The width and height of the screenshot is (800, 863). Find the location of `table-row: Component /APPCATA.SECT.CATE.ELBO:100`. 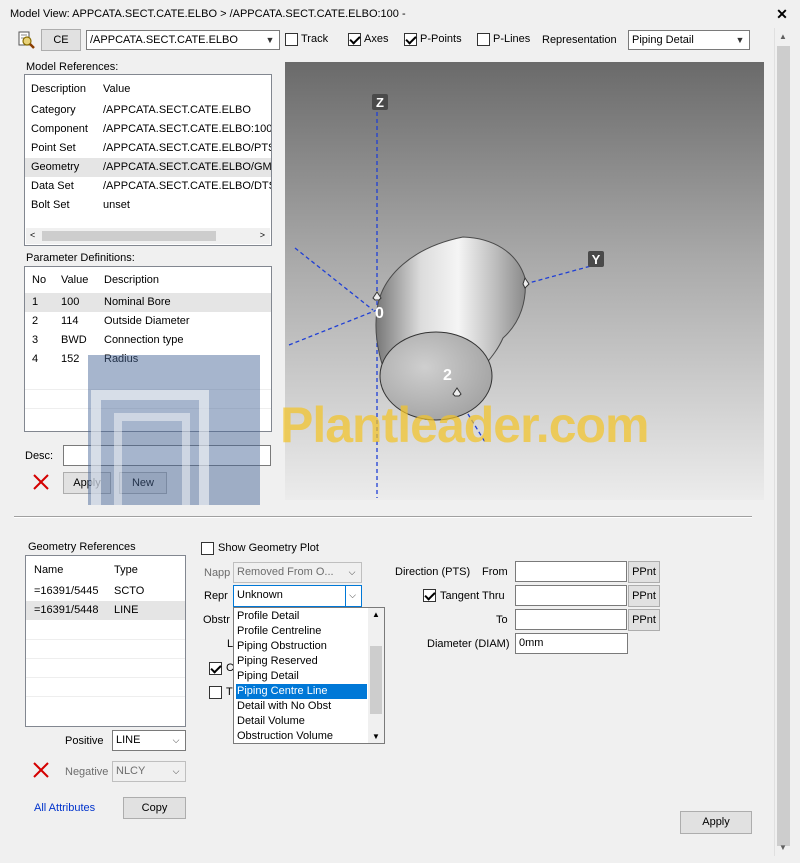

table-row: Component /APPCATA.SECT.CATE.ELBO:100 is located at coordinates (148, 129).